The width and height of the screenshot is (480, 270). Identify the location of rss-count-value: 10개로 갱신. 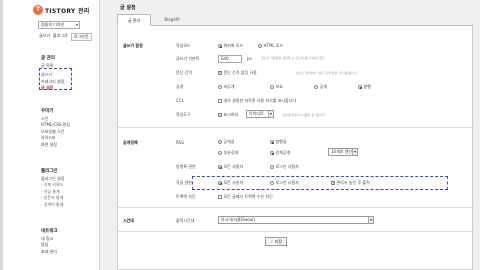
(342, 151).